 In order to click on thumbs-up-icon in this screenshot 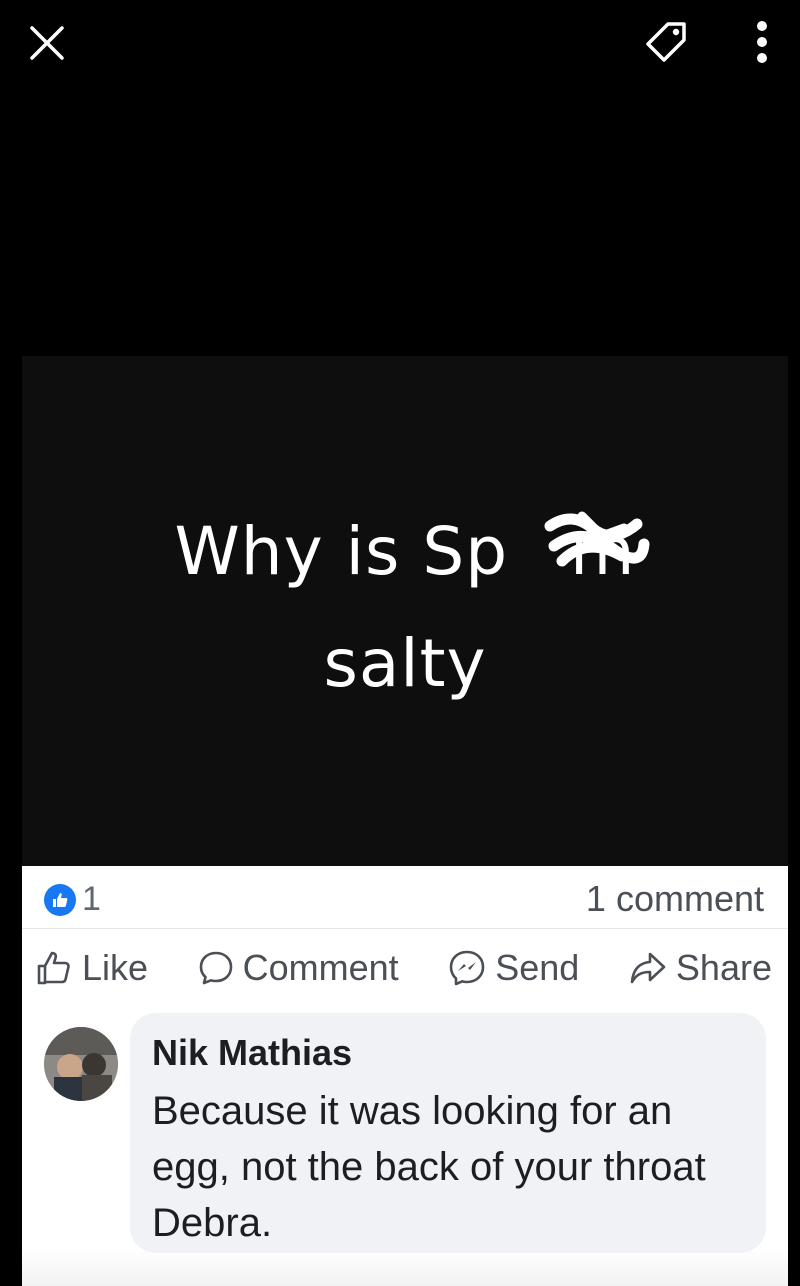, I will do `click(53, 968)`.